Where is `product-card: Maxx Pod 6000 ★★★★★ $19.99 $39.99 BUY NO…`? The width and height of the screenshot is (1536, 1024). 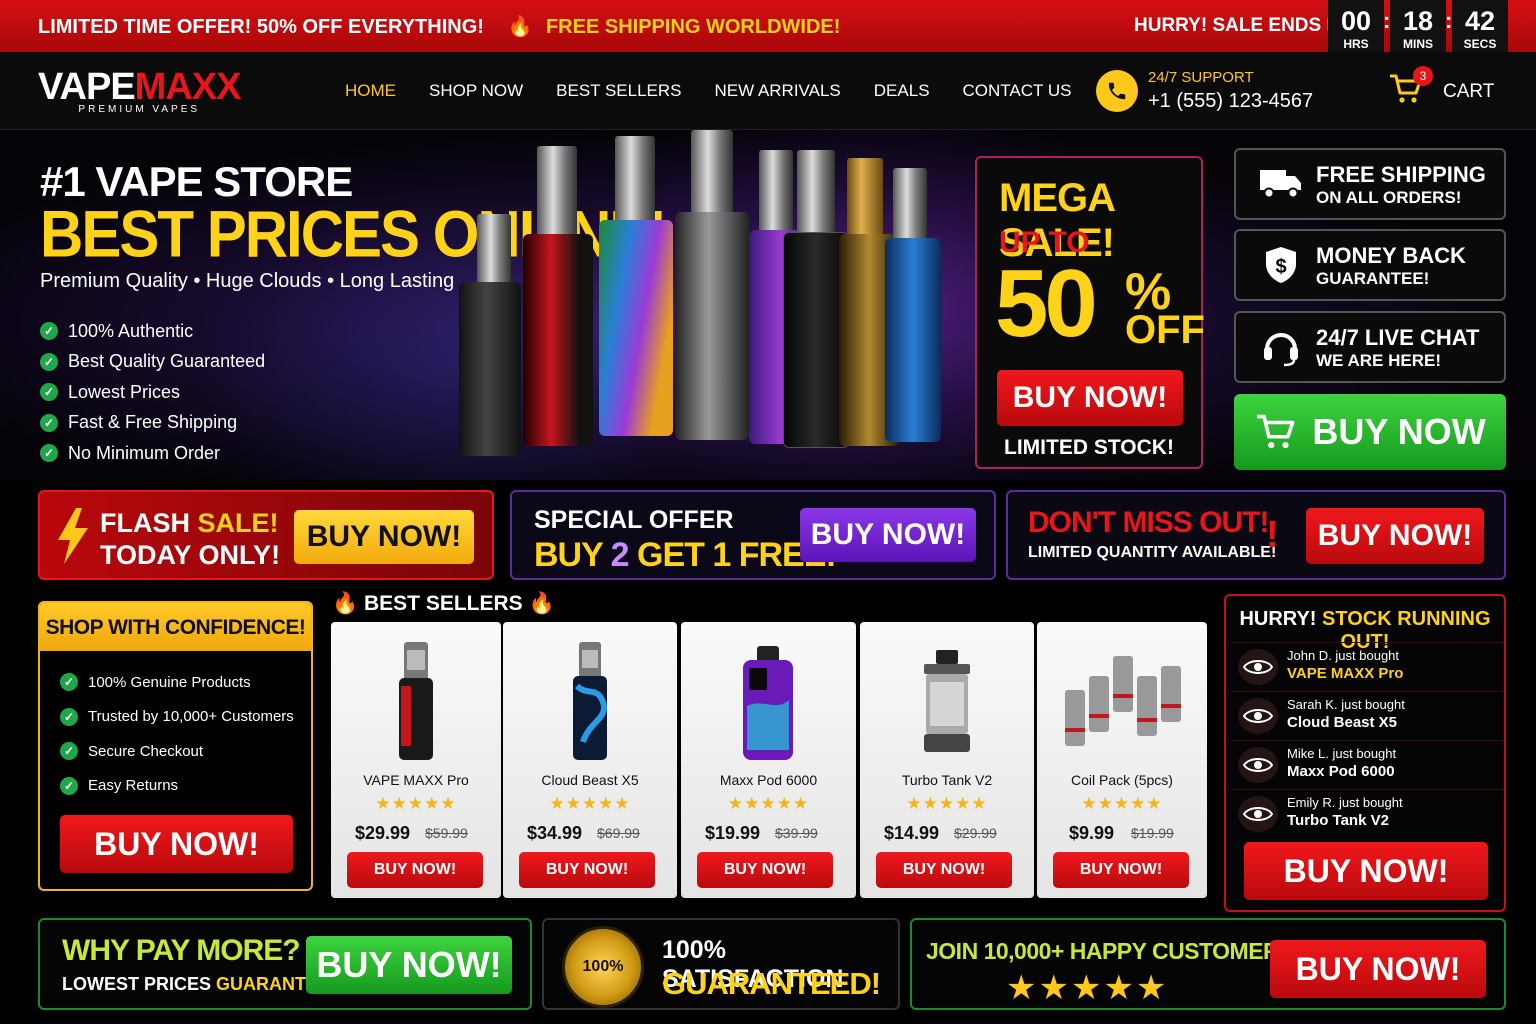
product-card: Maxx Pod 6000 ★★★★★ $19.99 $39.99 BUY NO… is located at coordinates (768, 760).